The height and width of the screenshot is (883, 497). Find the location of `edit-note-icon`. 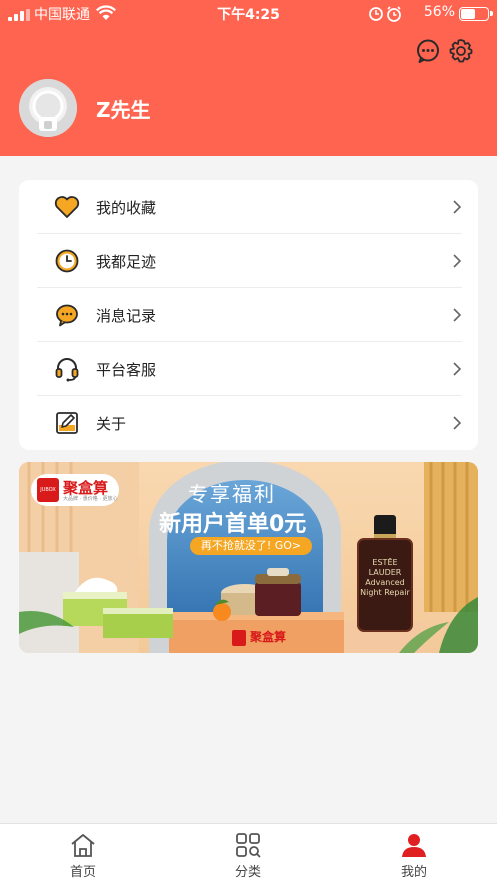

edit-note-icon is located at coordinates (67, 423).